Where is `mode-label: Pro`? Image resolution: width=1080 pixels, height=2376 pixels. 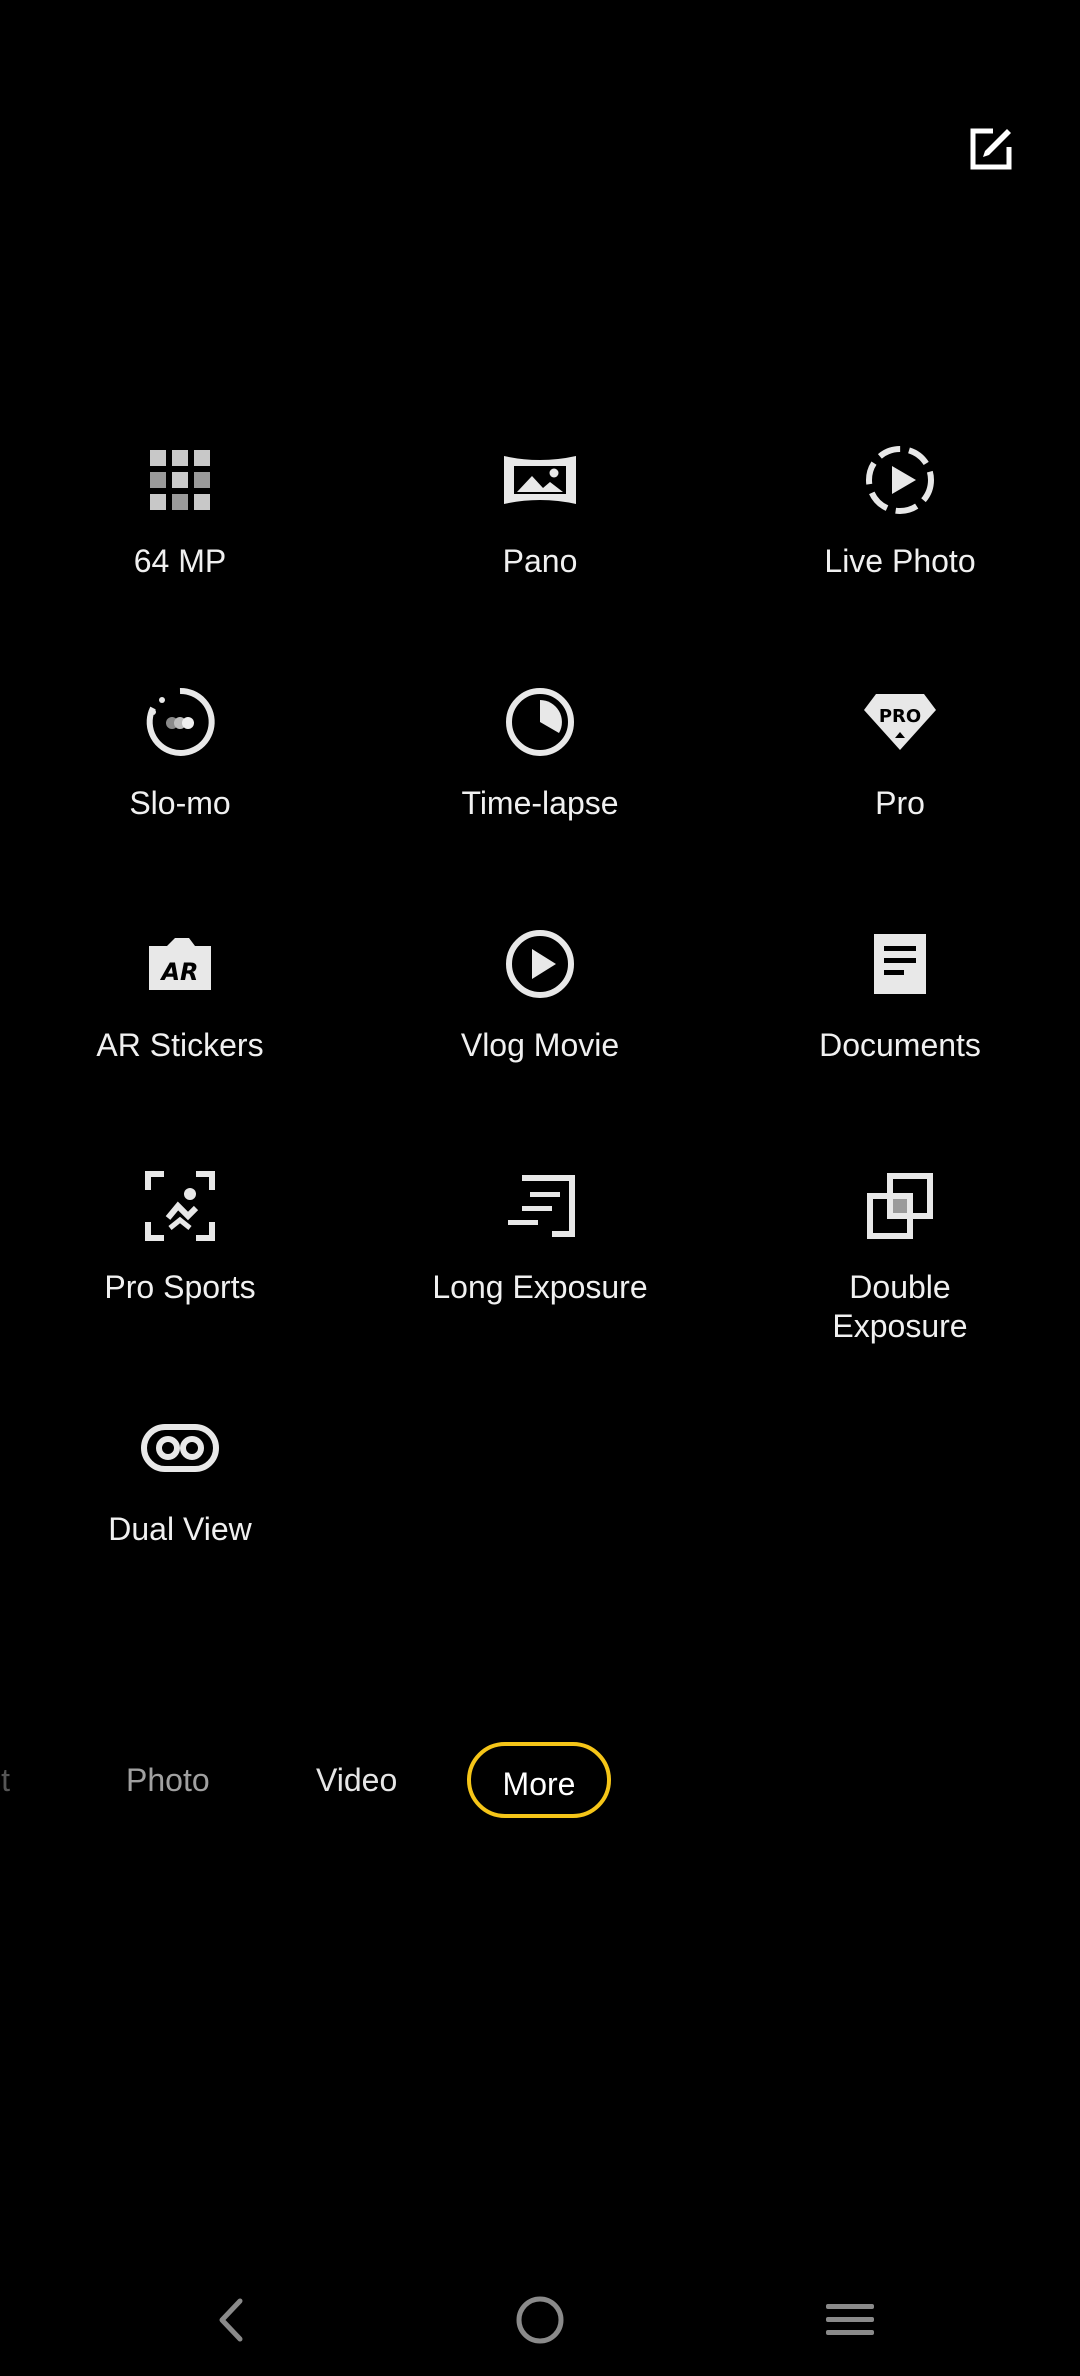 mode-label: Pro is located at coordinates (900, 803).